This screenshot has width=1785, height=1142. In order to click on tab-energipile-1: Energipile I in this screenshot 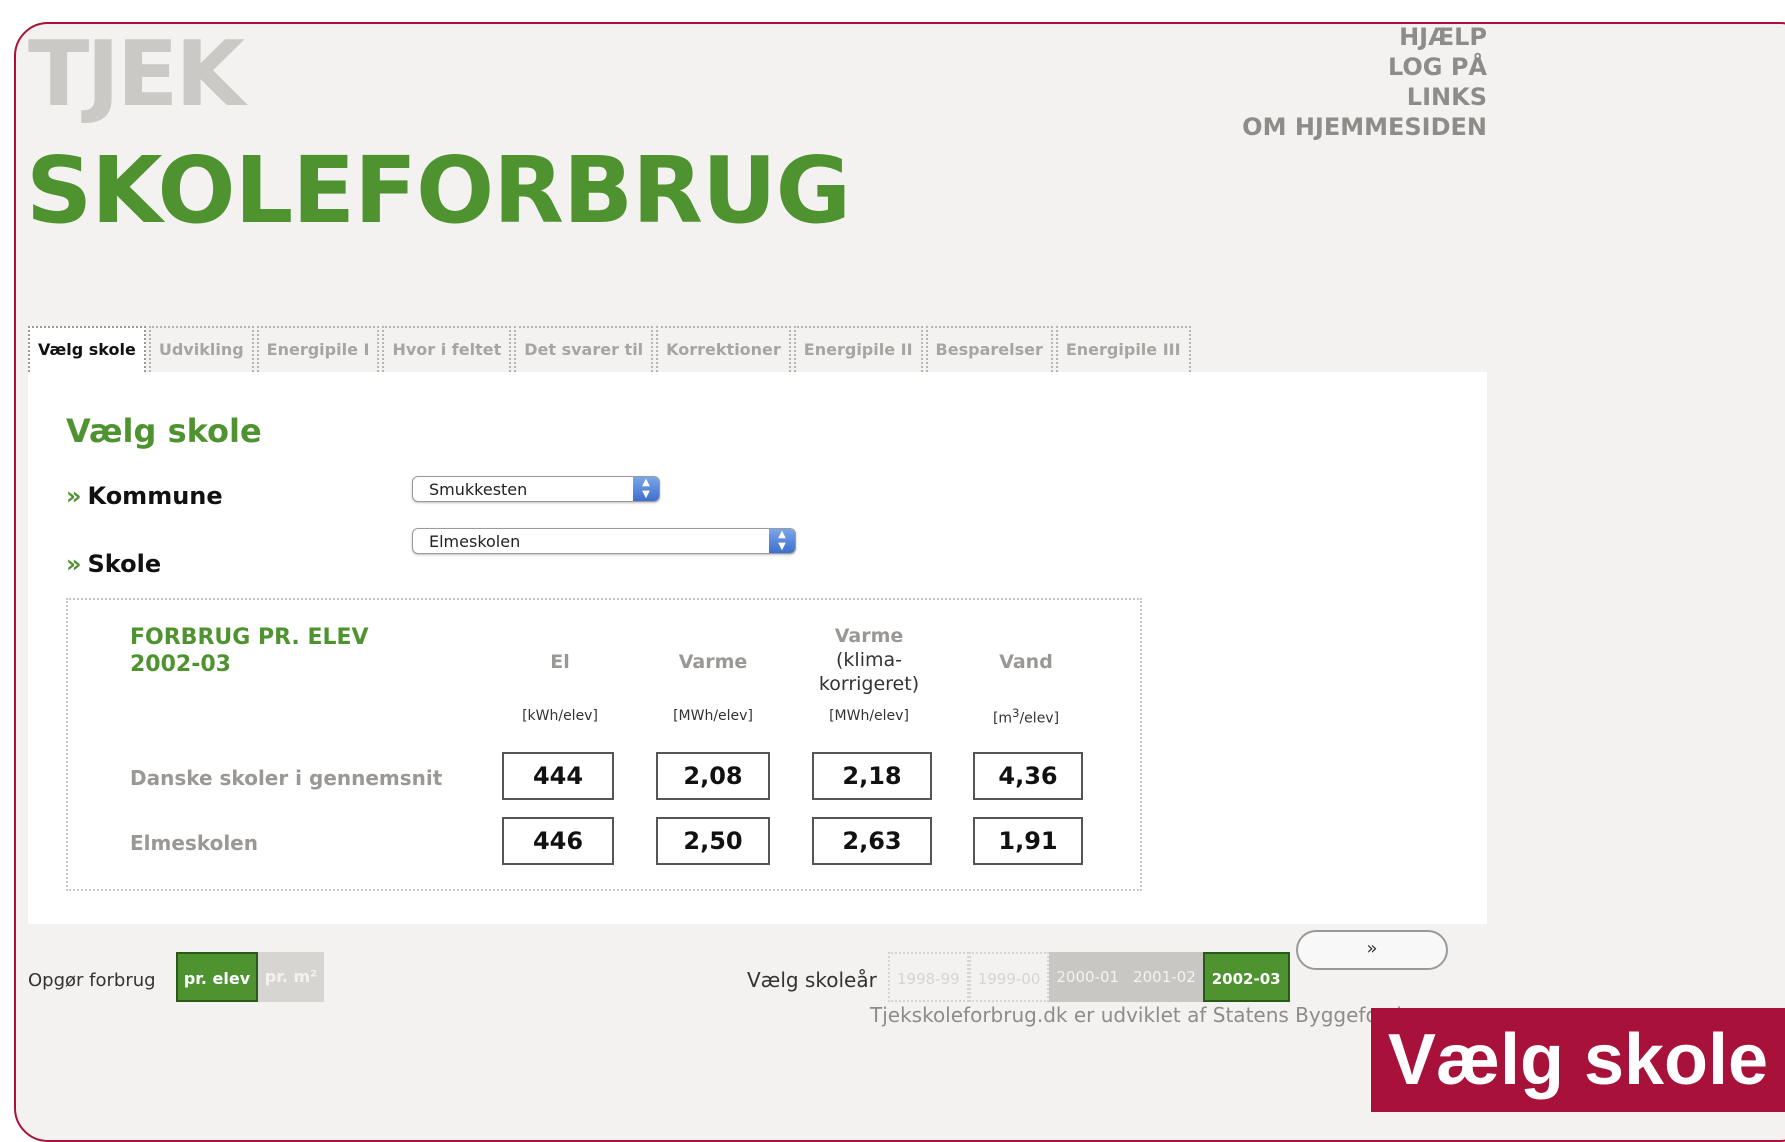, I will do `click(318, 349)`.